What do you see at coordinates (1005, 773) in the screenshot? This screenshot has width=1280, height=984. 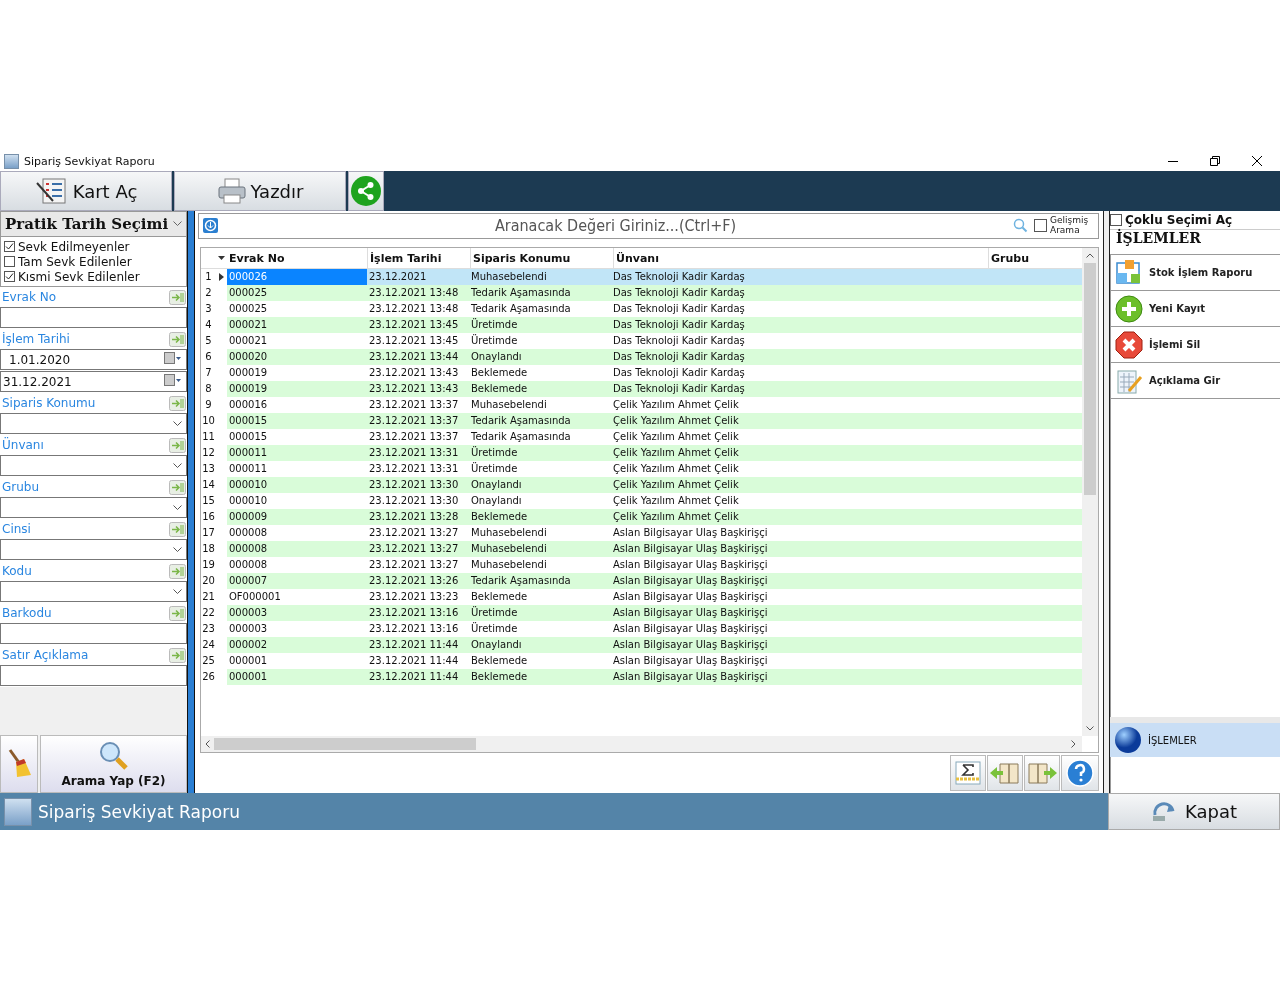 I see `book-left-button` at bounding box center [1005, 773].